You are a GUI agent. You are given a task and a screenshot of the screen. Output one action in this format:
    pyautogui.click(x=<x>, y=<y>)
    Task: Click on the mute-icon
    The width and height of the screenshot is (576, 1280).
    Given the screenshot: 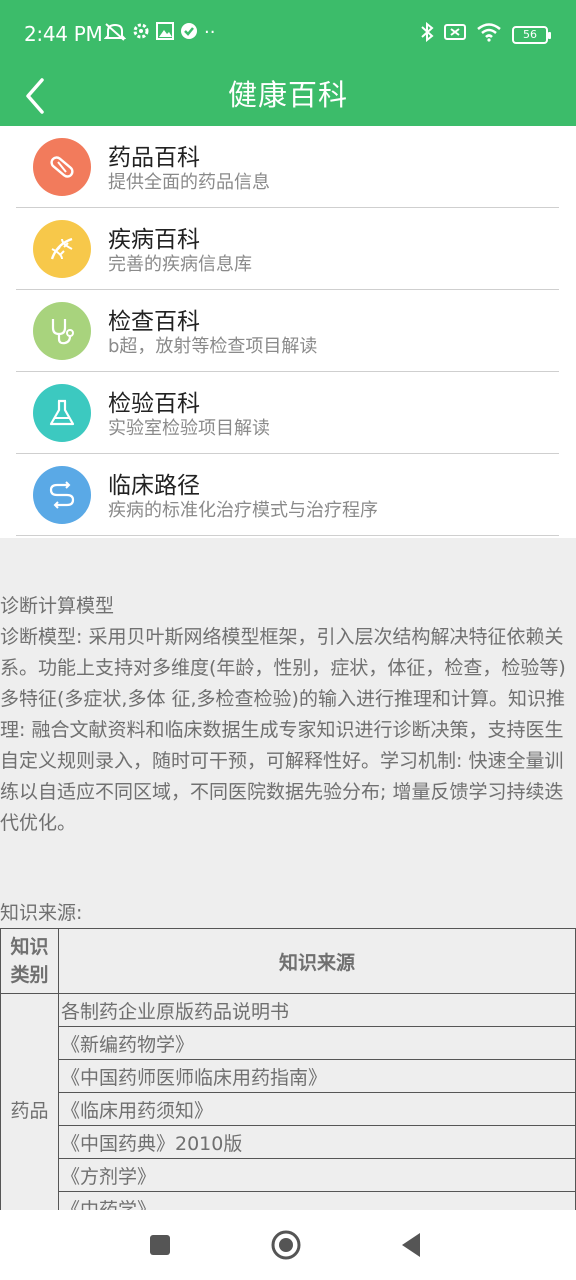 What is the action you would take?
    pyautogui.click(x=115, y=34)
    